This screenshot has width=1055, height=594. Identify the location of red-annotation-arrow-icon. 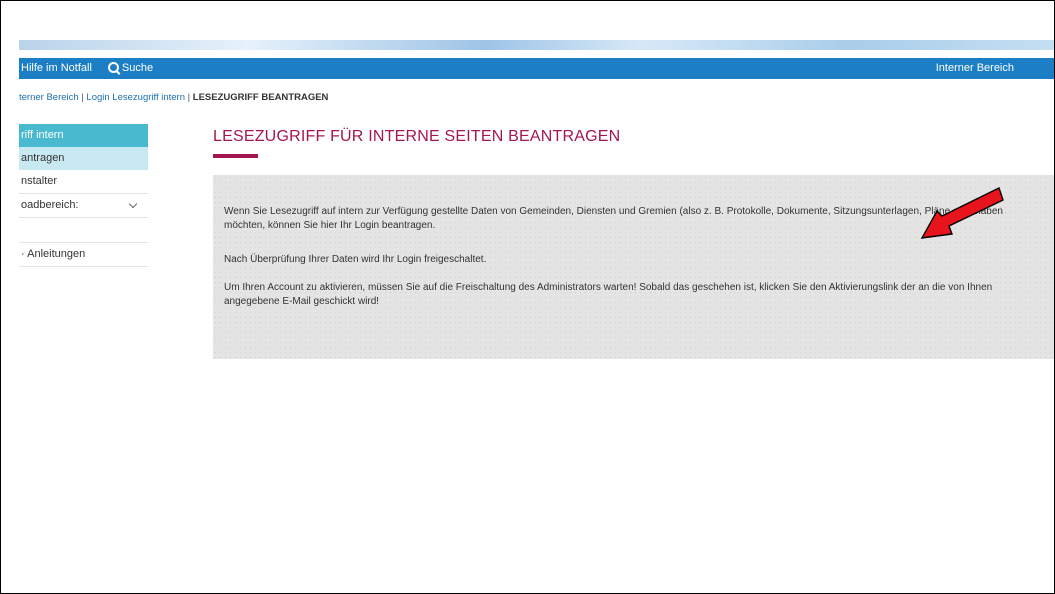
(962, 213).